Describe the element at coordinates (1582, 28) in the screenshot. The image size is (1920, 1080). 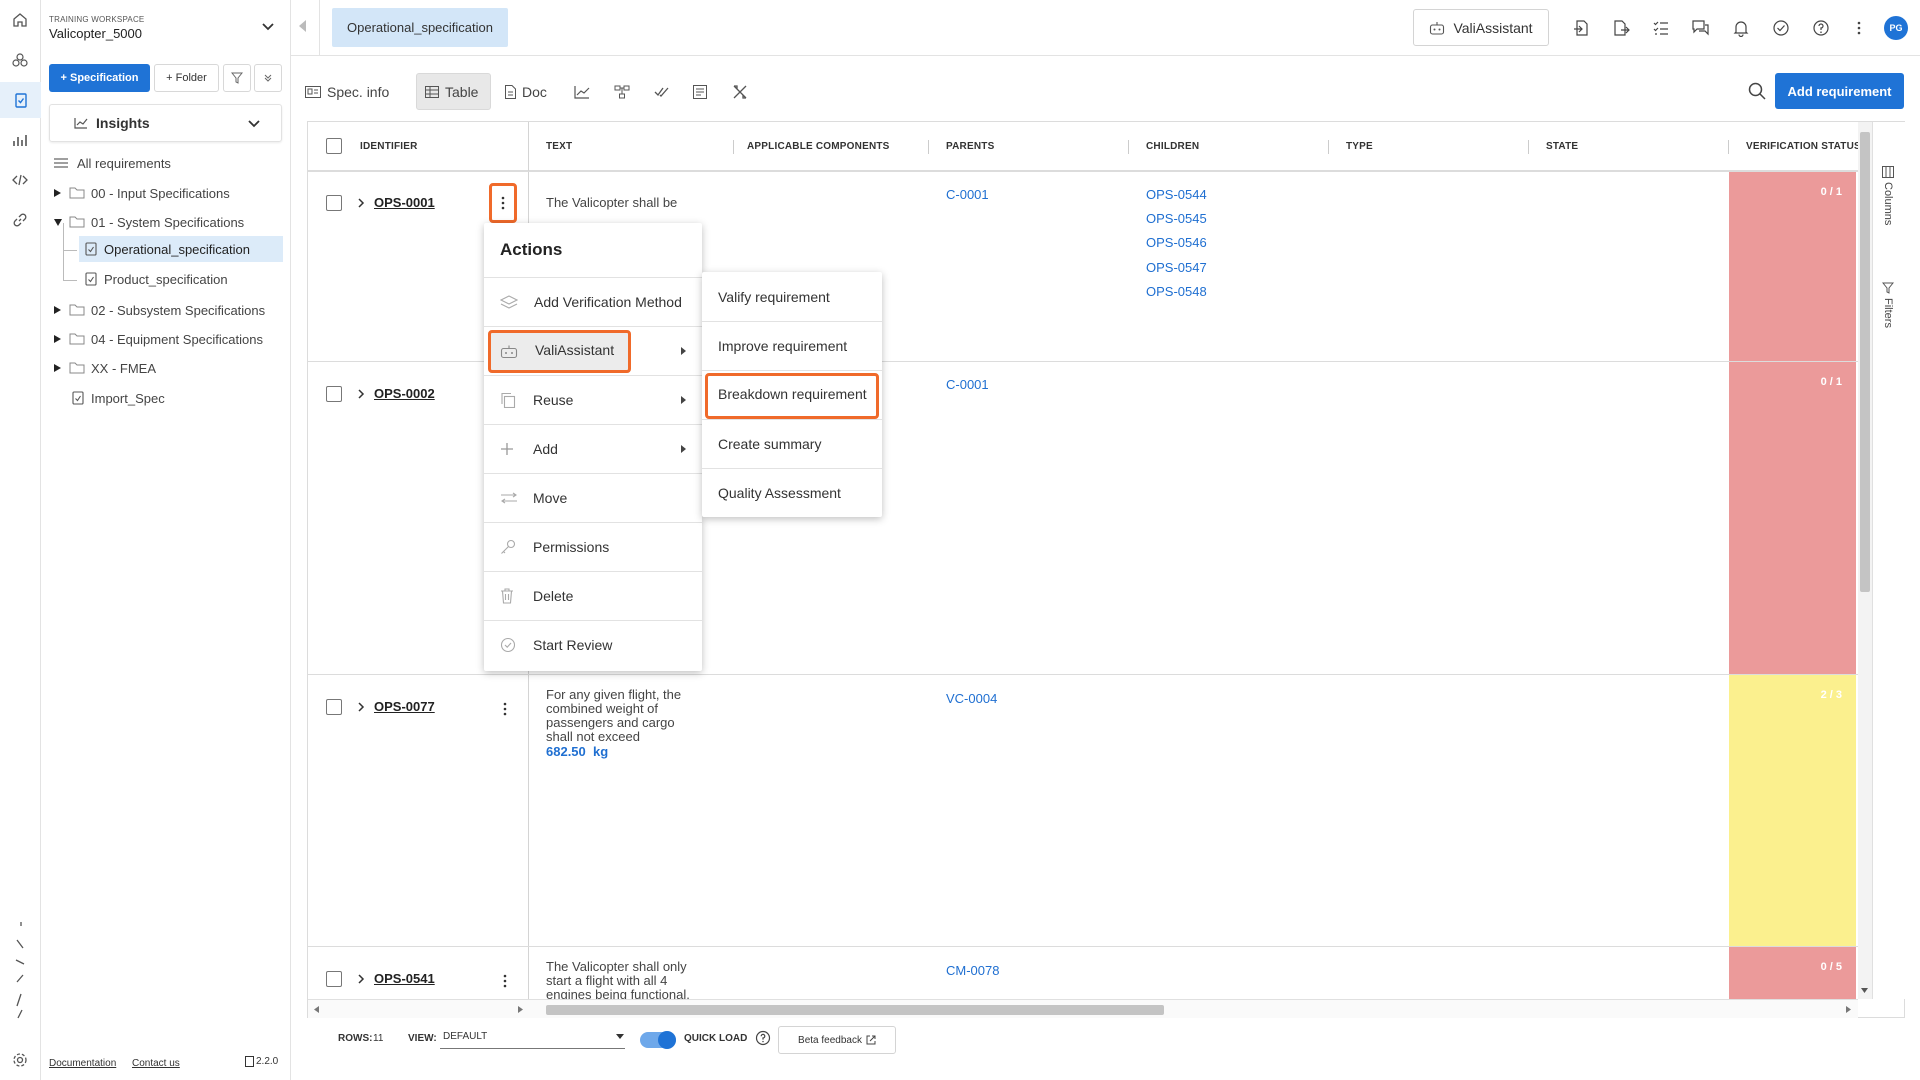
I see `import-icon` at that location.